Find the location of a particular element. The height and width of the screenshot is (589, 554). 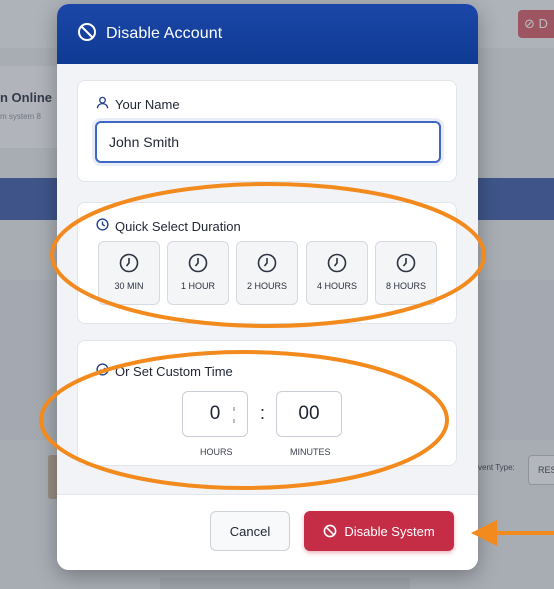

user-icon is located at coordinates (105, 104).